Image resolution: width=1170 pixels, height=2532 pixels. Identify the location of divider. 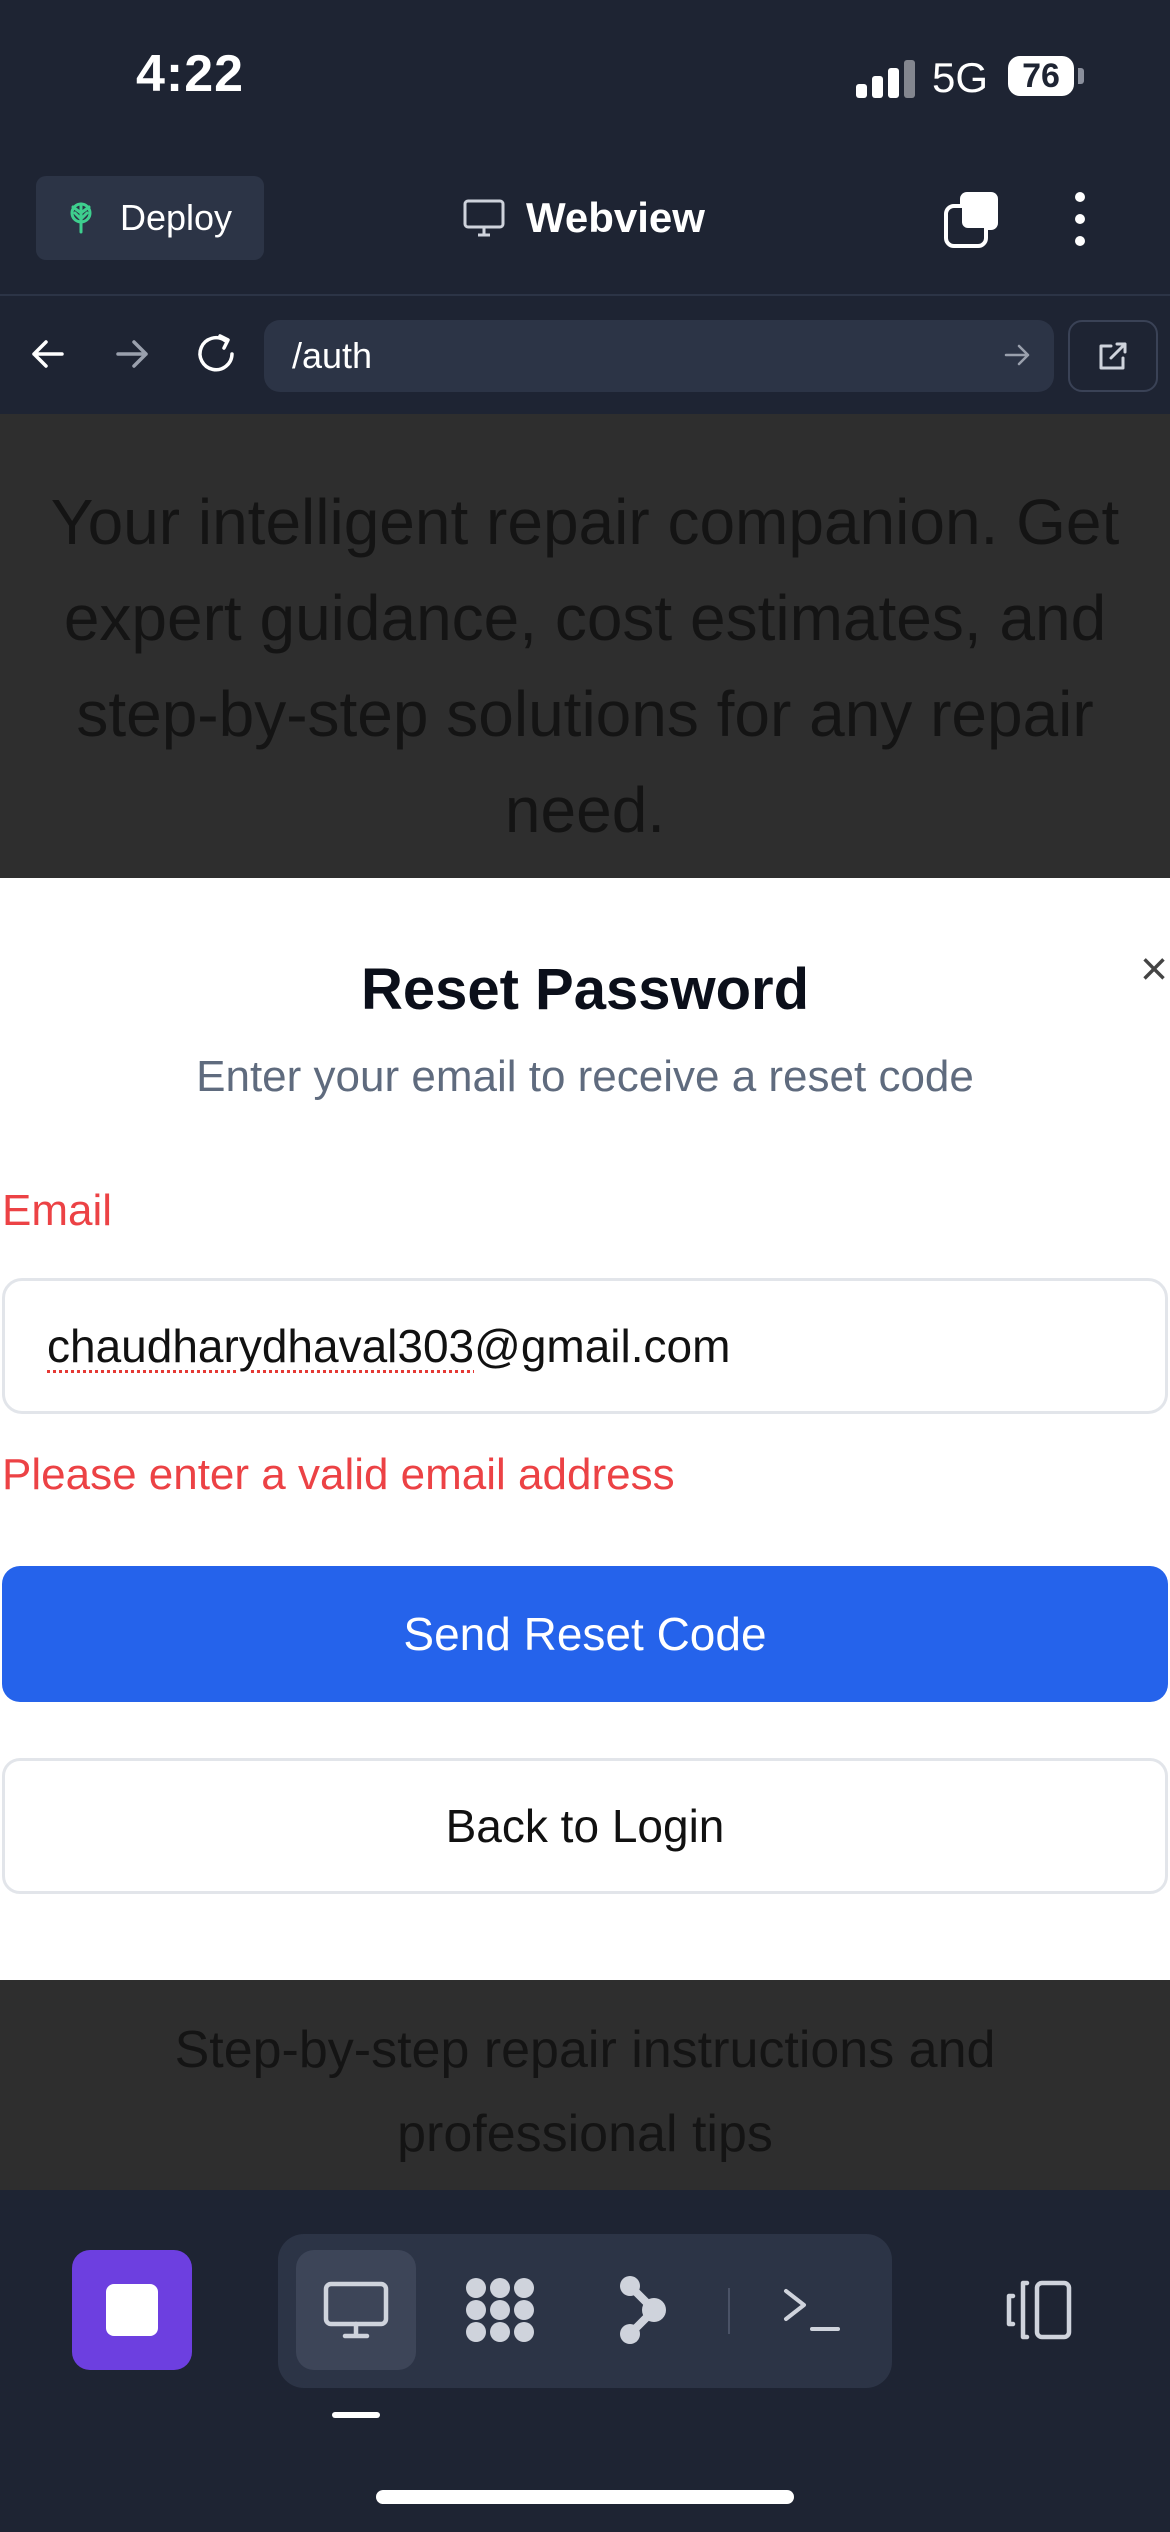
(585, 295).